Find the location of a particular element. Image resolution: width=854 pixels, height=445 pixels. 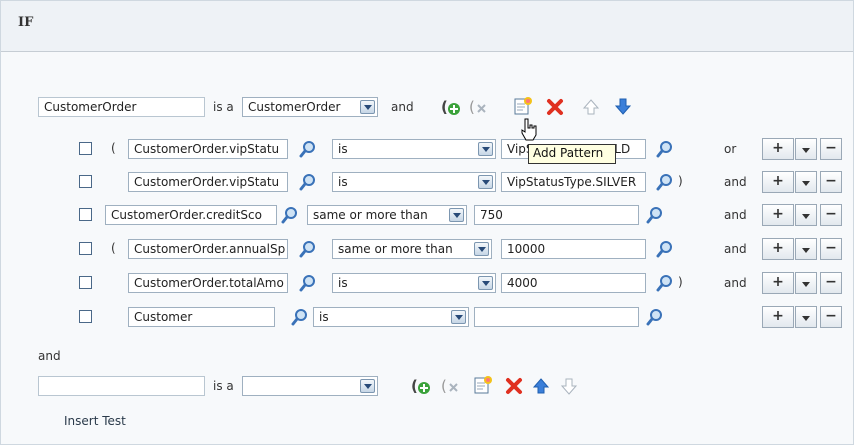

right-operand-field: 4000 is located at coordinates (573, 283).